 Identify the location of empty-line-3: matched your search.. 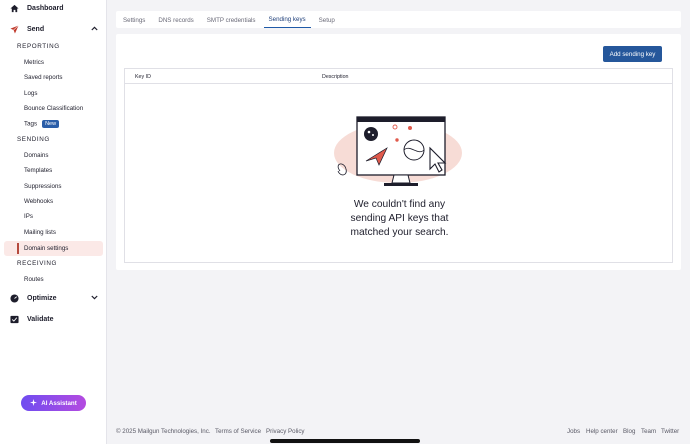
(399, 232).